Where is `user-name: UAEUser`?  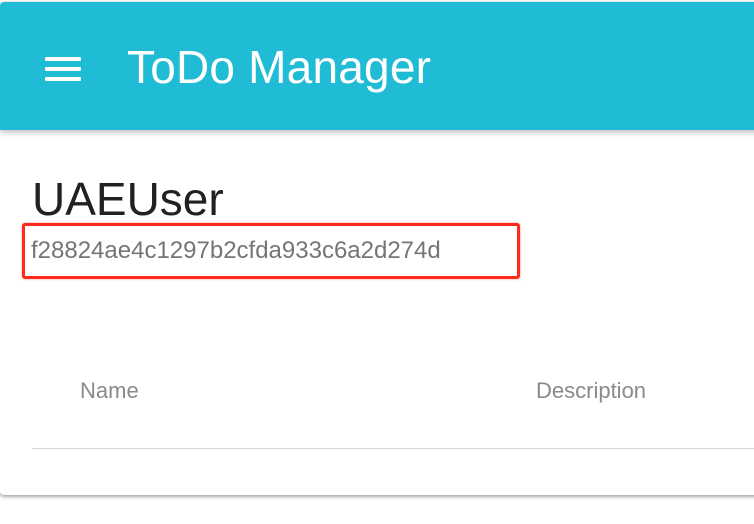 user-name: UAEUser is located at coordinates (128, 199).